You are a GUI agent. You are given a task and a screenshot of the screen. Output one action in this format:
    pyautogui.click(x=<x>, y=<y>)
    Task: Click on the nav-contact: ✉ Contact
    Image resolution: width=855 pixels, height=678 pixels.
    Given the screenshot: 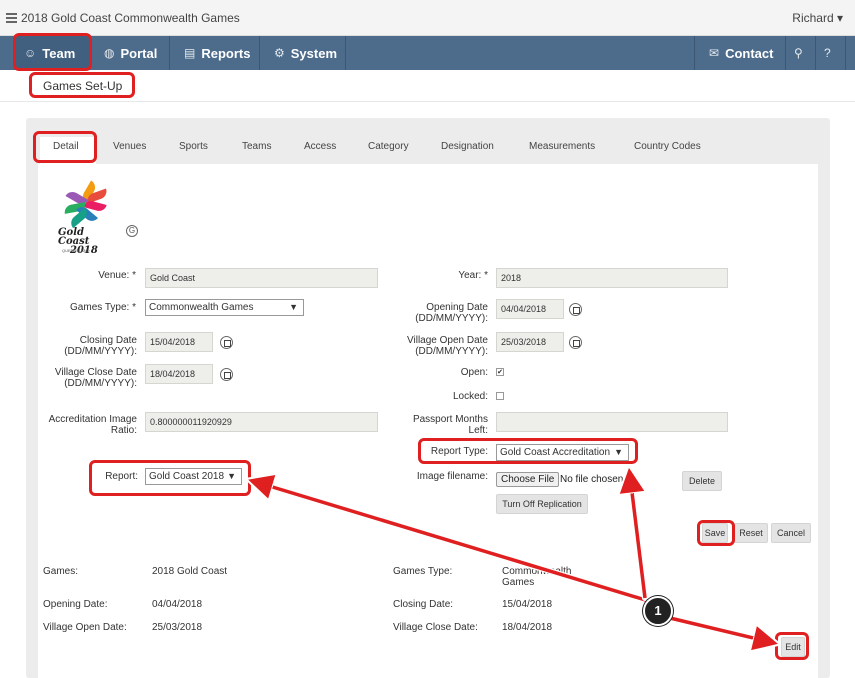 What is the action you would take?
    pyautogui.click(x=740, y=53)
    